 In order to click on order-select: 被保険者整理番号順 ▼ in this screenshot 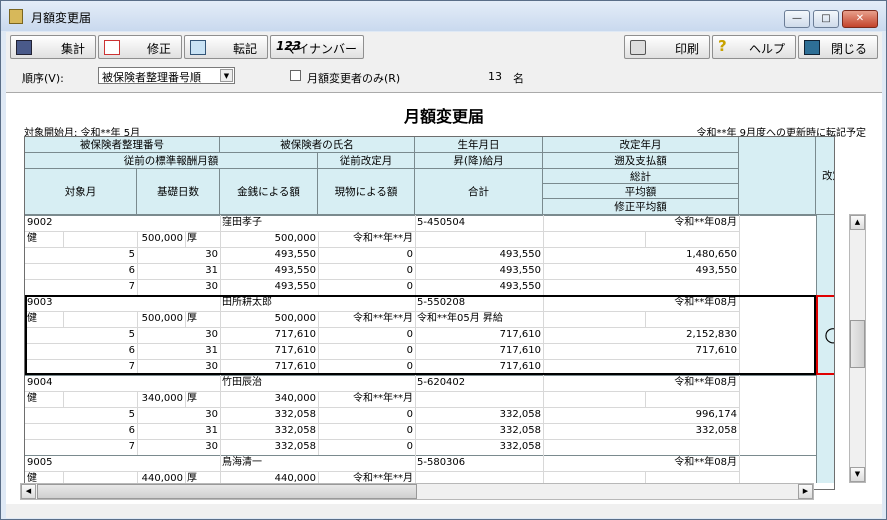, I will do `click(166, 75)`.